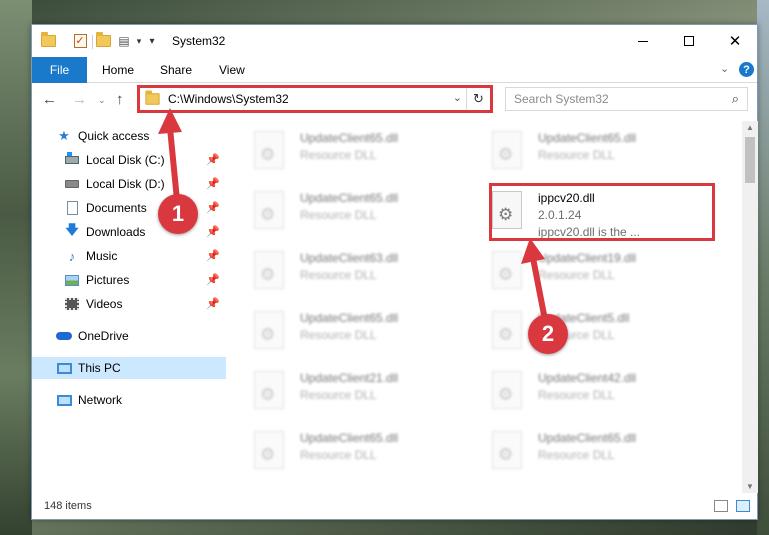 This screenshot has height=535, width=769. I want to click on file-item: ⚙ UpdateClient42.dll Resource DLL, so click(581, 393).